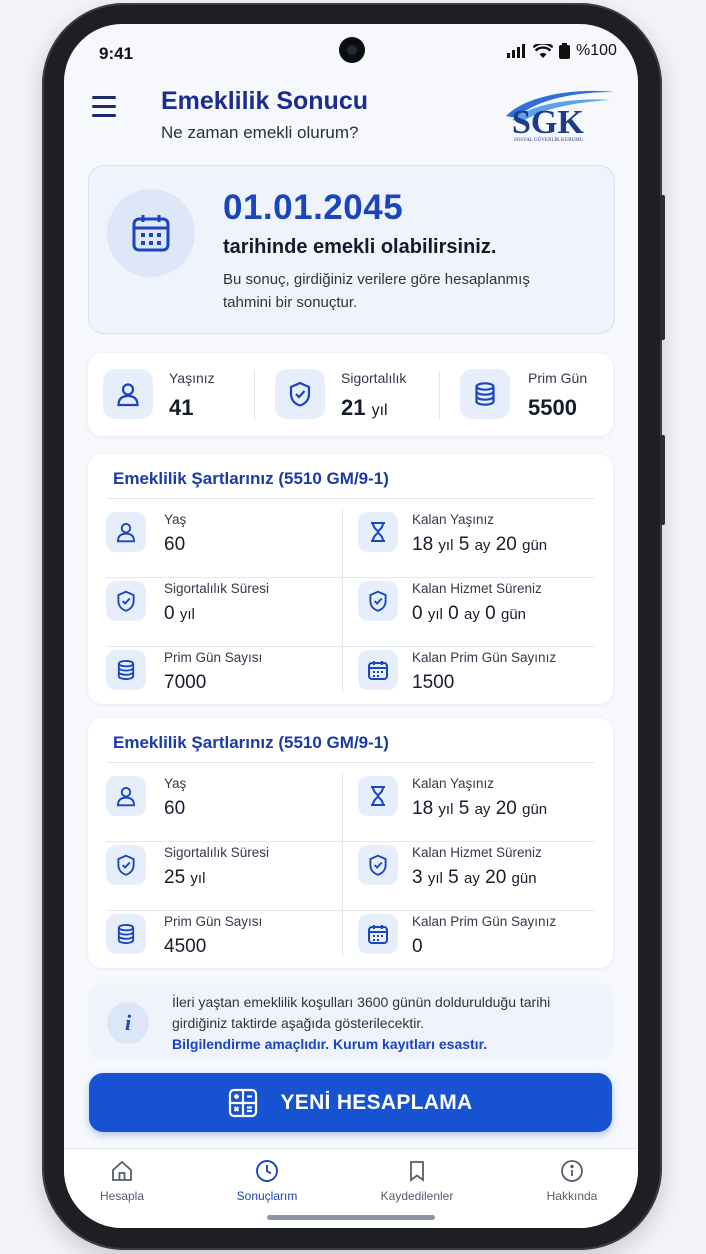 The width and height of the screenshot is (706, 1254). I want to click on premium-value: 4500, so click(185, 946).